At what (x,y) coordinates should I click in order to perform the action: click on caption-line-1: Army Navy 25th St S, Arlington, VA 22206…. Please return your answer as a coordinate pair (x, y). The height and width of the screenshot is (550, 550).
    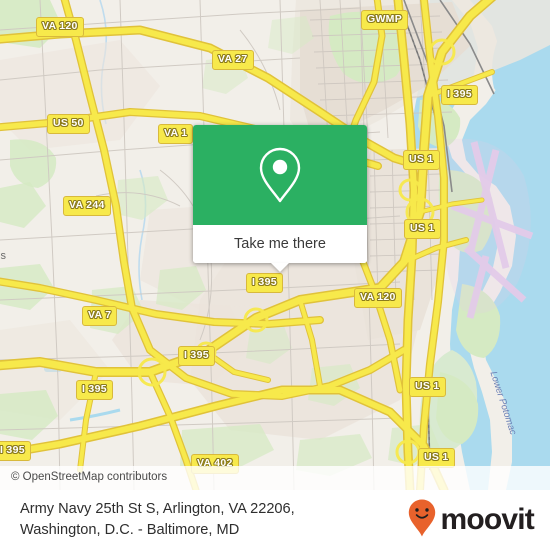
    Looking at the image, I should click on (157, 508).